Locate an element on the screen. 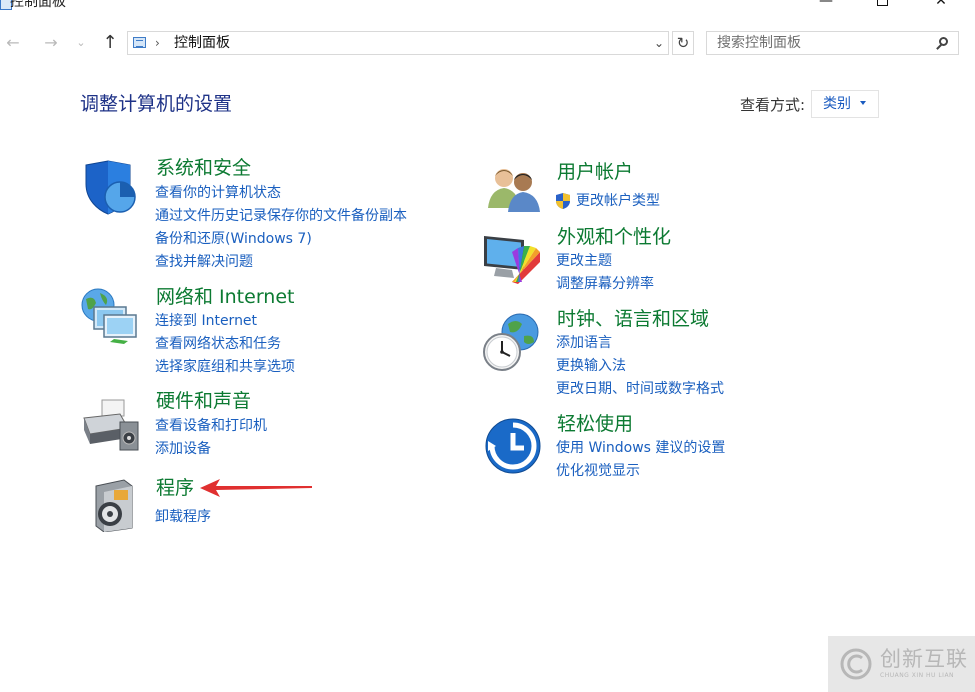 The image size is (975, 692). link-add-language: 添加语言 is located at coordinates (584, 343).